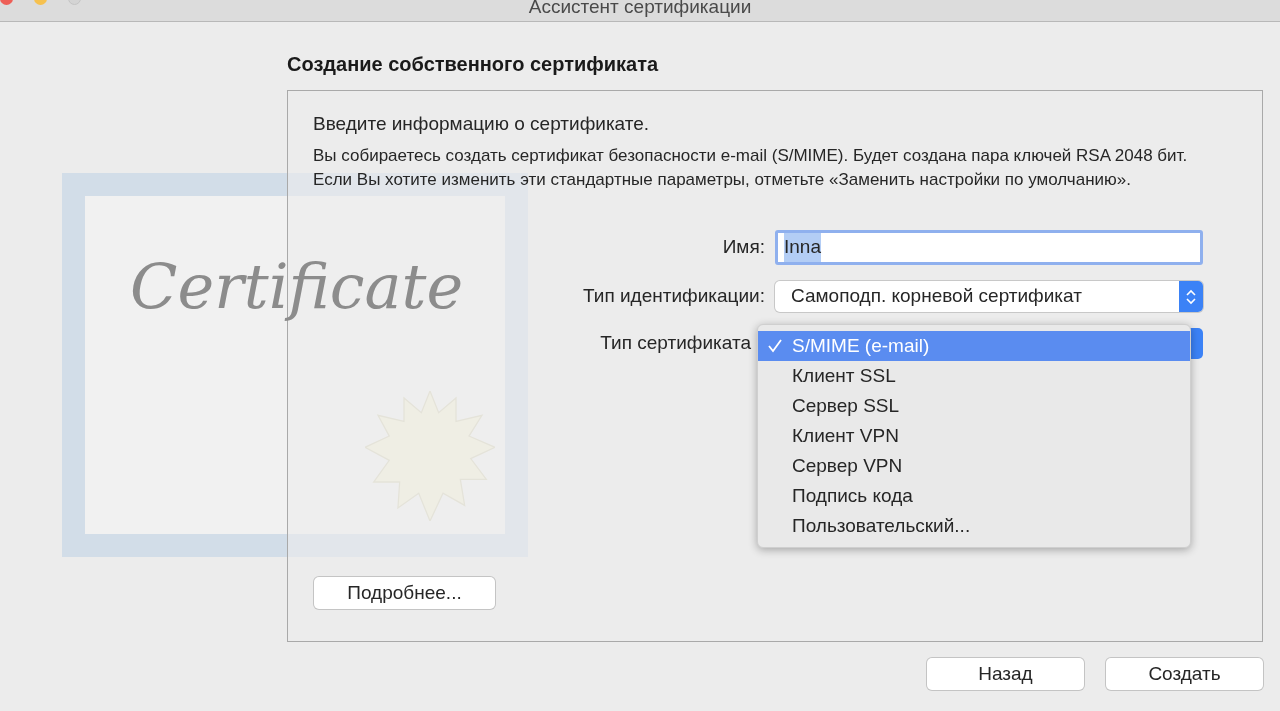 This screenshot has width=1280, height=711. Describe the element at coordinates (1184, 674) in the screenshot. I see `create-button: Создать` at that location.